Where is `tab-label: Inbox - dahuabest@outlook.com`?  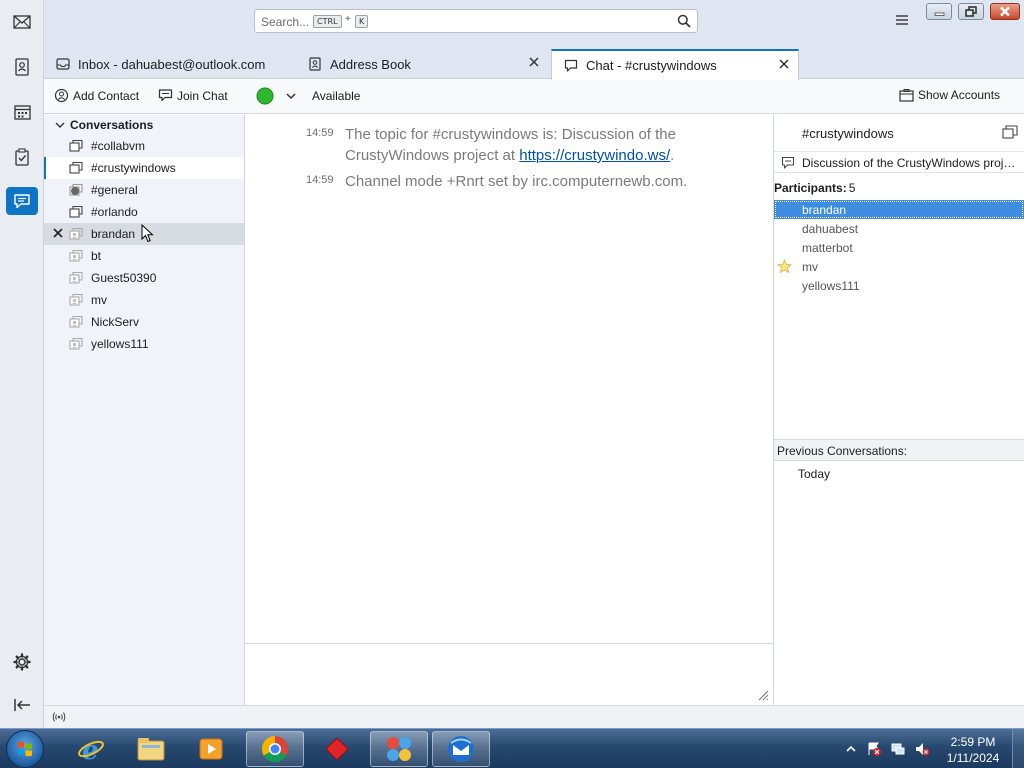 tab-label: Inbox - dahuabest@outlook.com is located at coordinates (172, 64).